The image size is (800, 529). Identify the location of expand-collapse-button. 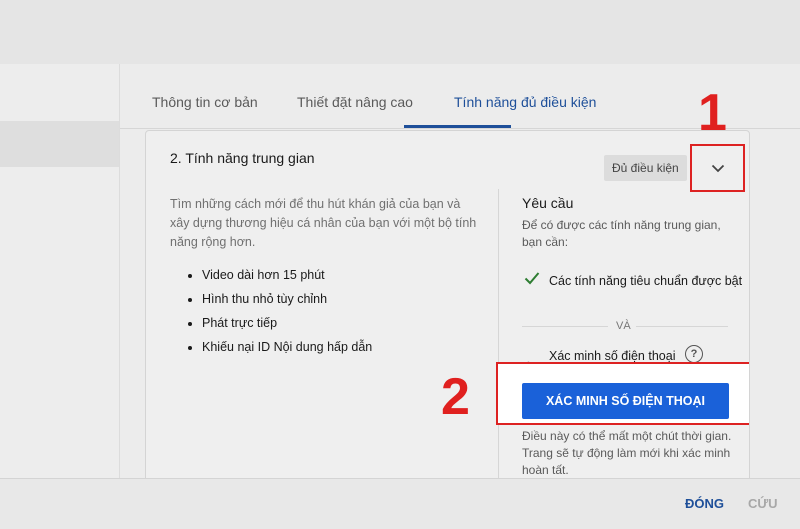
(717, 168).